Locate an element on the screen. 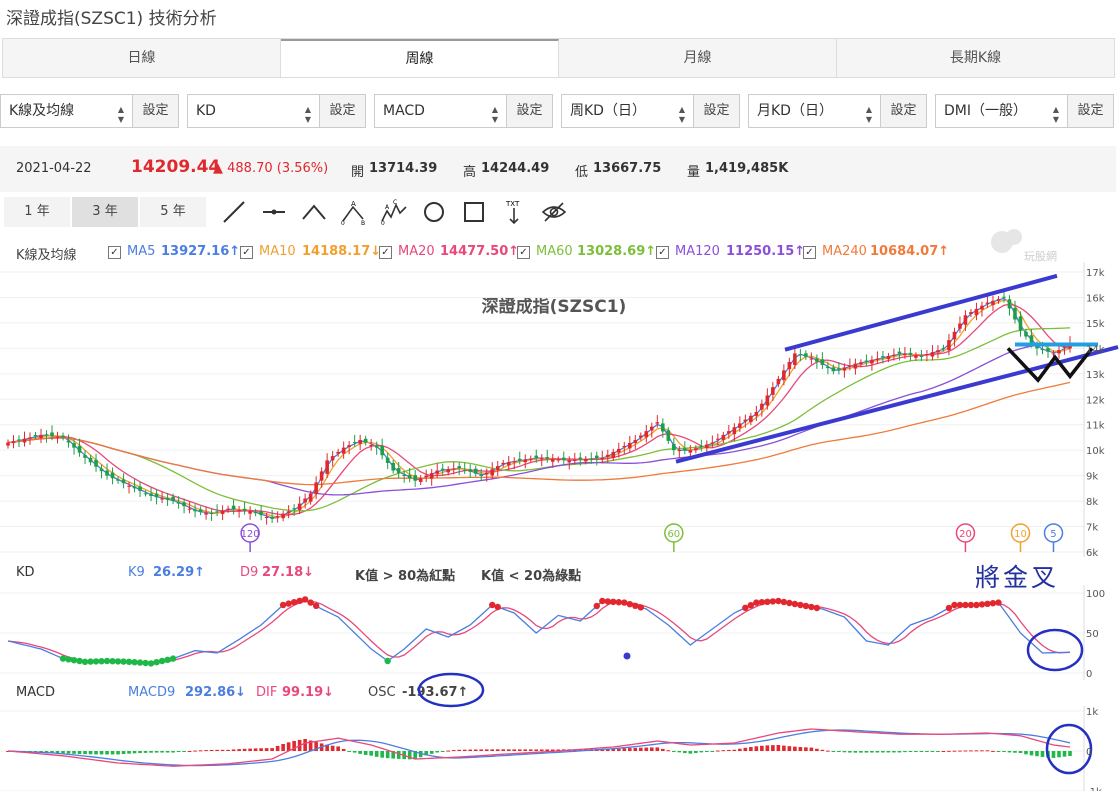 Image resolution: width=1120 pixels, height=791 pixels. angle-tool-icon is located at coordinates (314, 212).